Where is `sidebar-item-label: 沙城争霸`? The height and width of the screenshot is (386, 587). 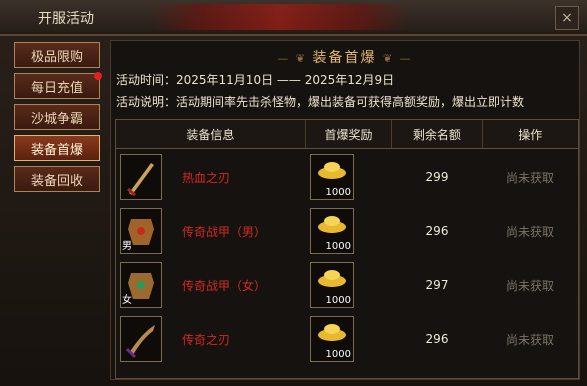
sidebar-item-label: 沙城争霸 is located at coordinates (56, 119).